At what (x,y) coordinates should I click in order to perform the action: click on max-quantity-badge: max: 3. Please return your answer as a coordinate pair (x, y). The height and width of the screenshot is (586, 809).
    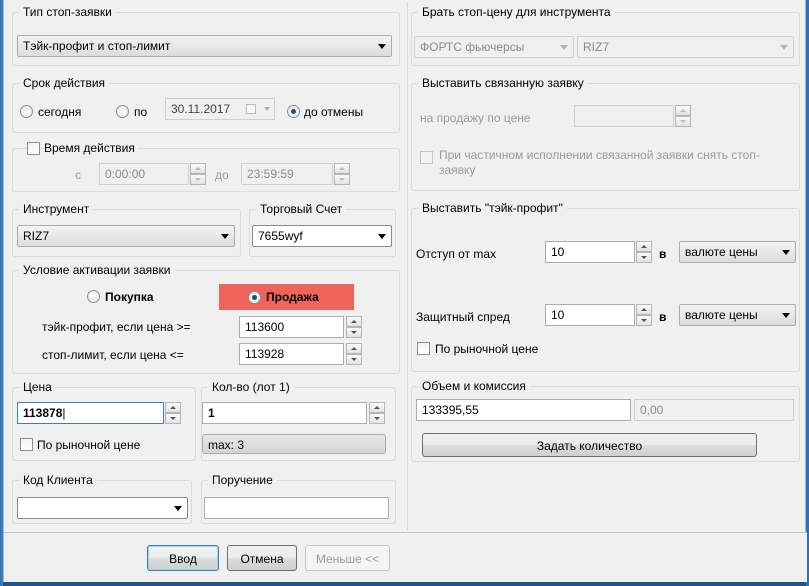
    Looking at the image, I should click on (294, 444).